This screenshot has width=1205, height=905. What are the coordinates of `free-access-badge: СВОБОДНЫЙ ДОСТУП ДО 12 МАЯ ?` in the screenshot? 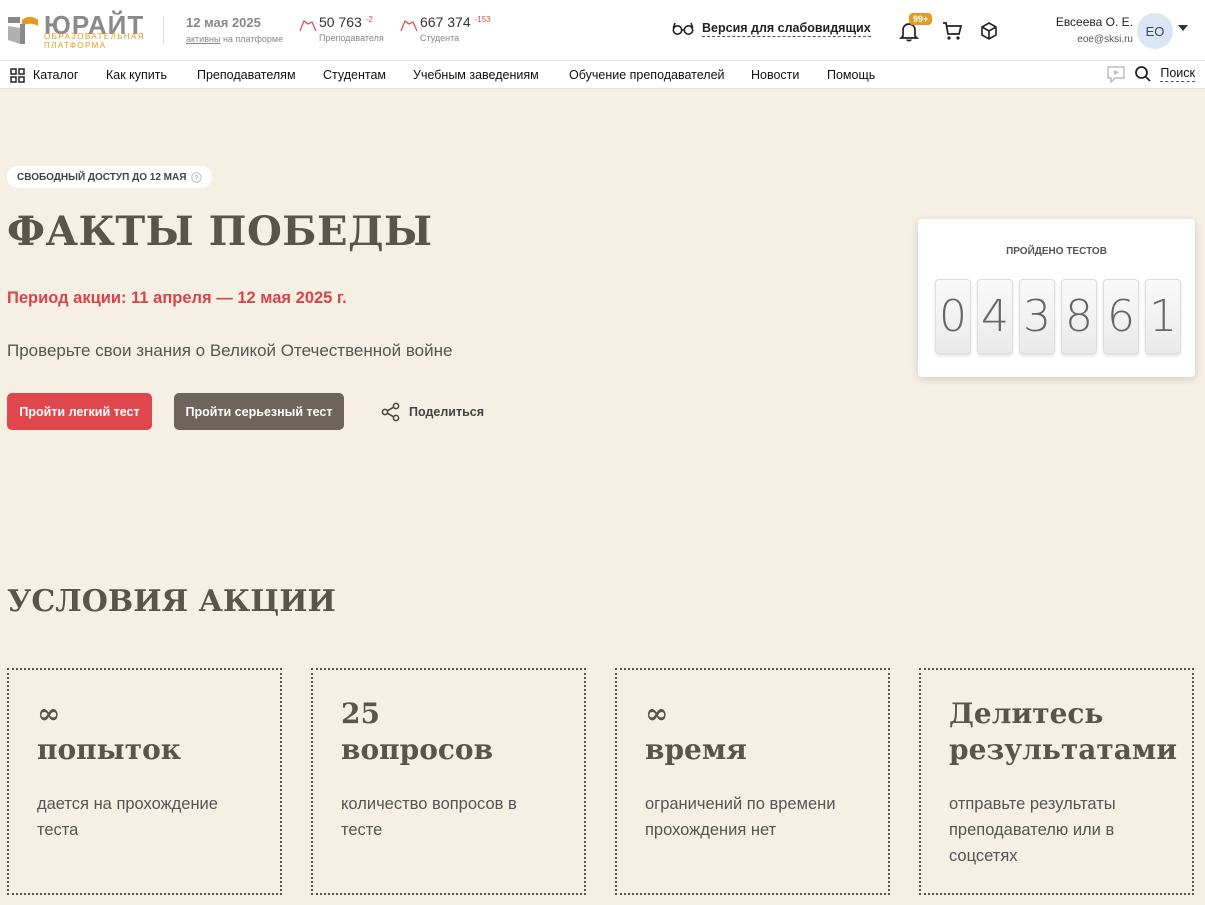 It's located at (110, 177).